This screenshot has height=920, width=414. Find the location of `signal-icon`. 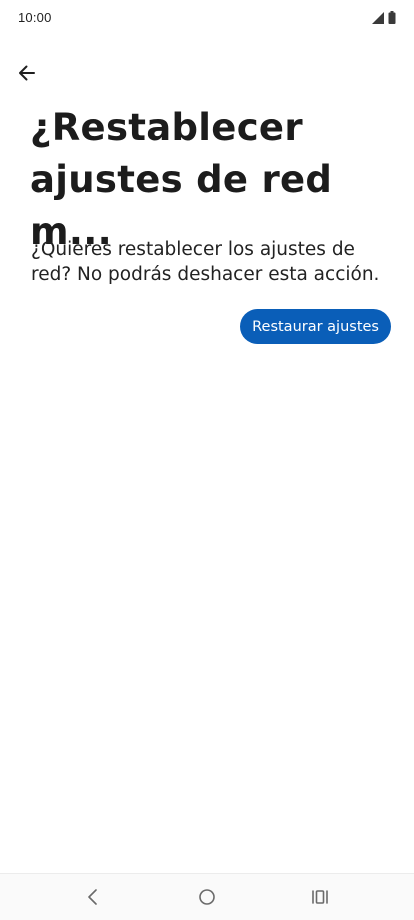

signal-icon is located at coordinates (378, 18).